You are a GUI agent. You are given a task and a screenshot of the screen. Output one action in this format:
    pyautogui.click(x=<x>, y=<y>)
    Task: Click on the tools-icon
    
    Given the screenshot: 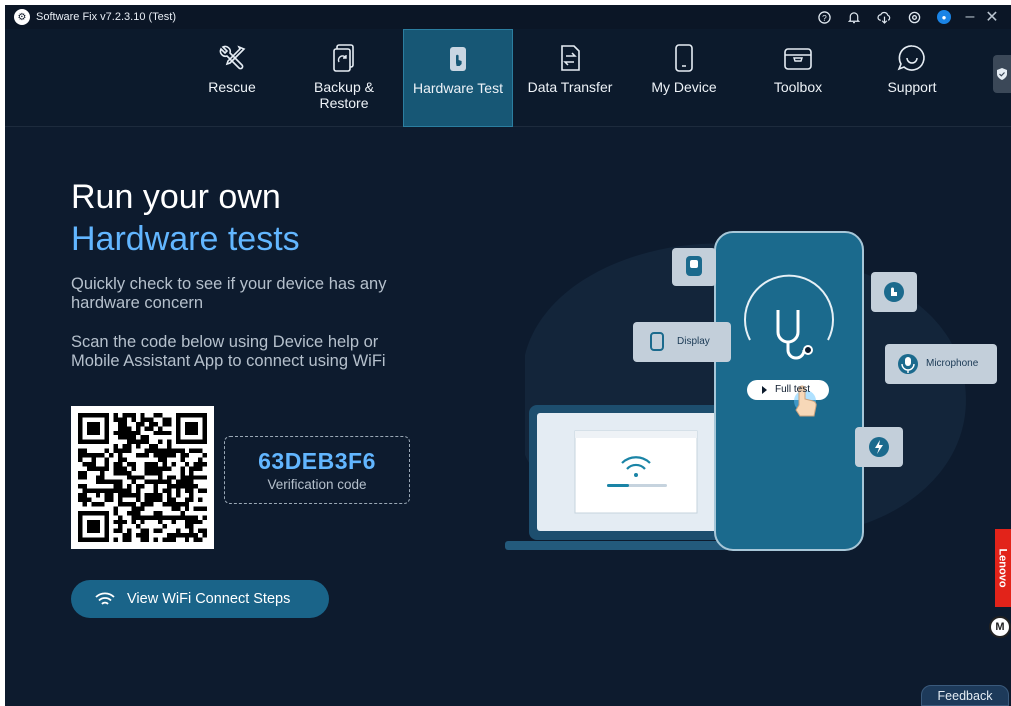 What is the action you would take?
    pyautogui.click(x=232, y=58)
    